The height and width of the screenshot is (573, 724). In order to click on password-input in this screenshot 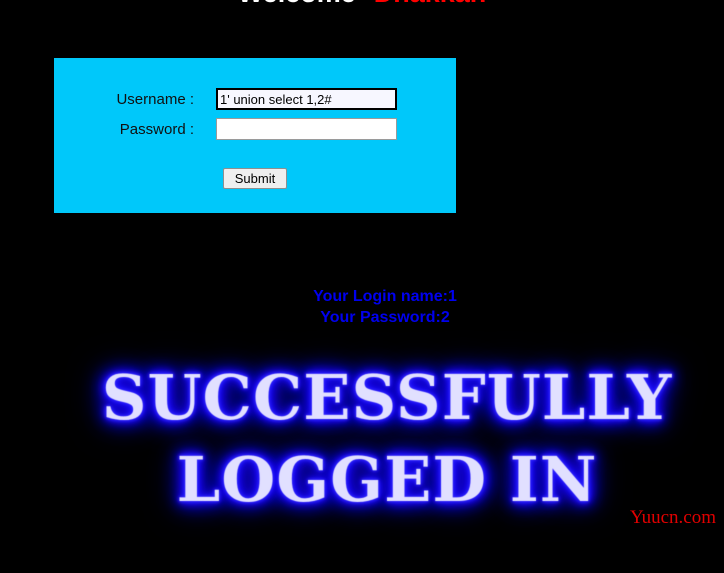, I will do `click(306, 129)`.